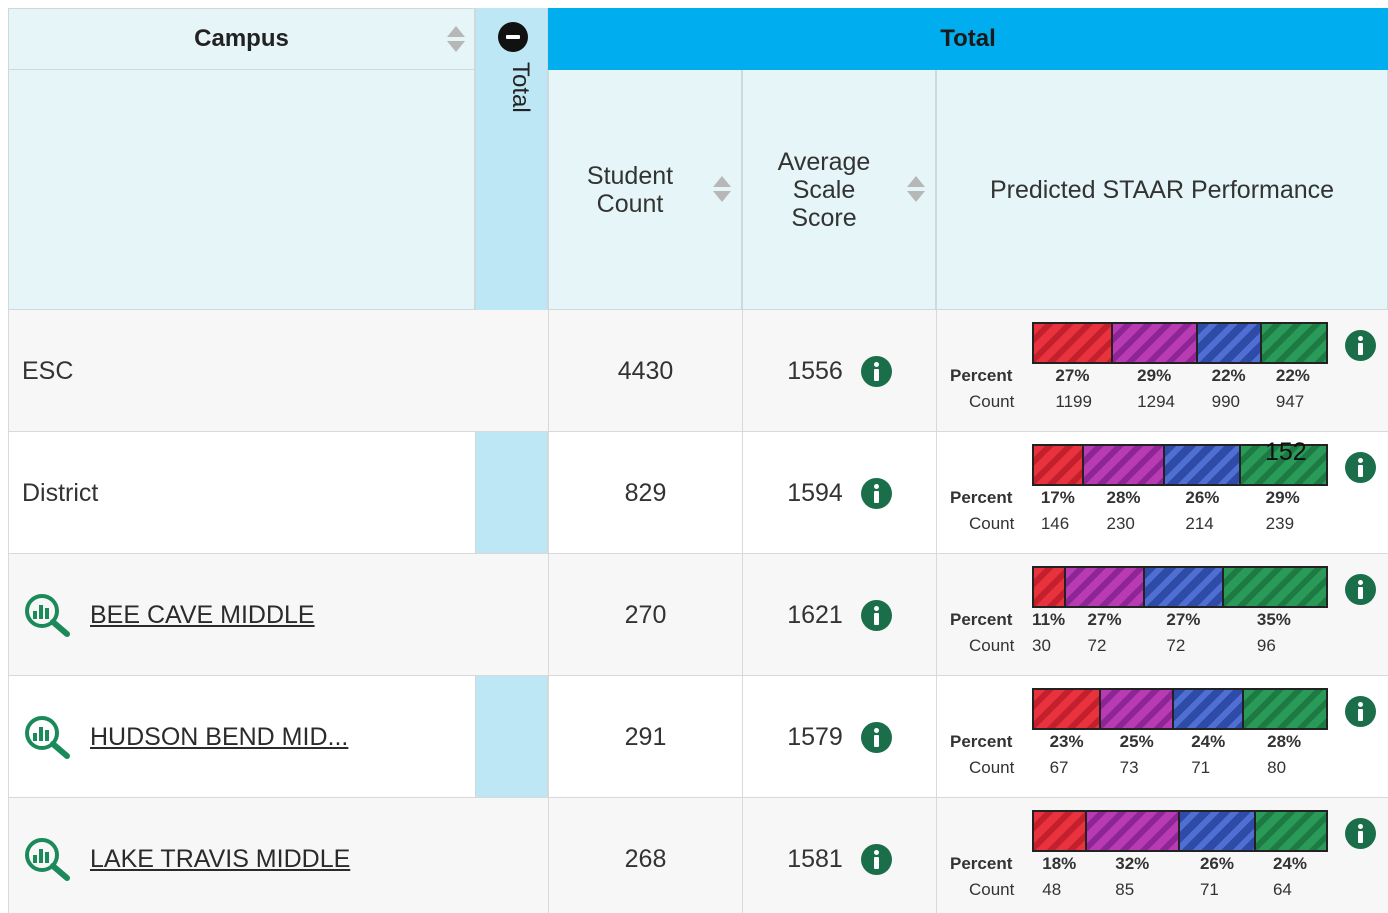 Image resolution: width=1388 pixels, height=913 pixels. Describe the element at coordinates (1290, 401) in the screenshot. I see `segment-count: 947` at that location.